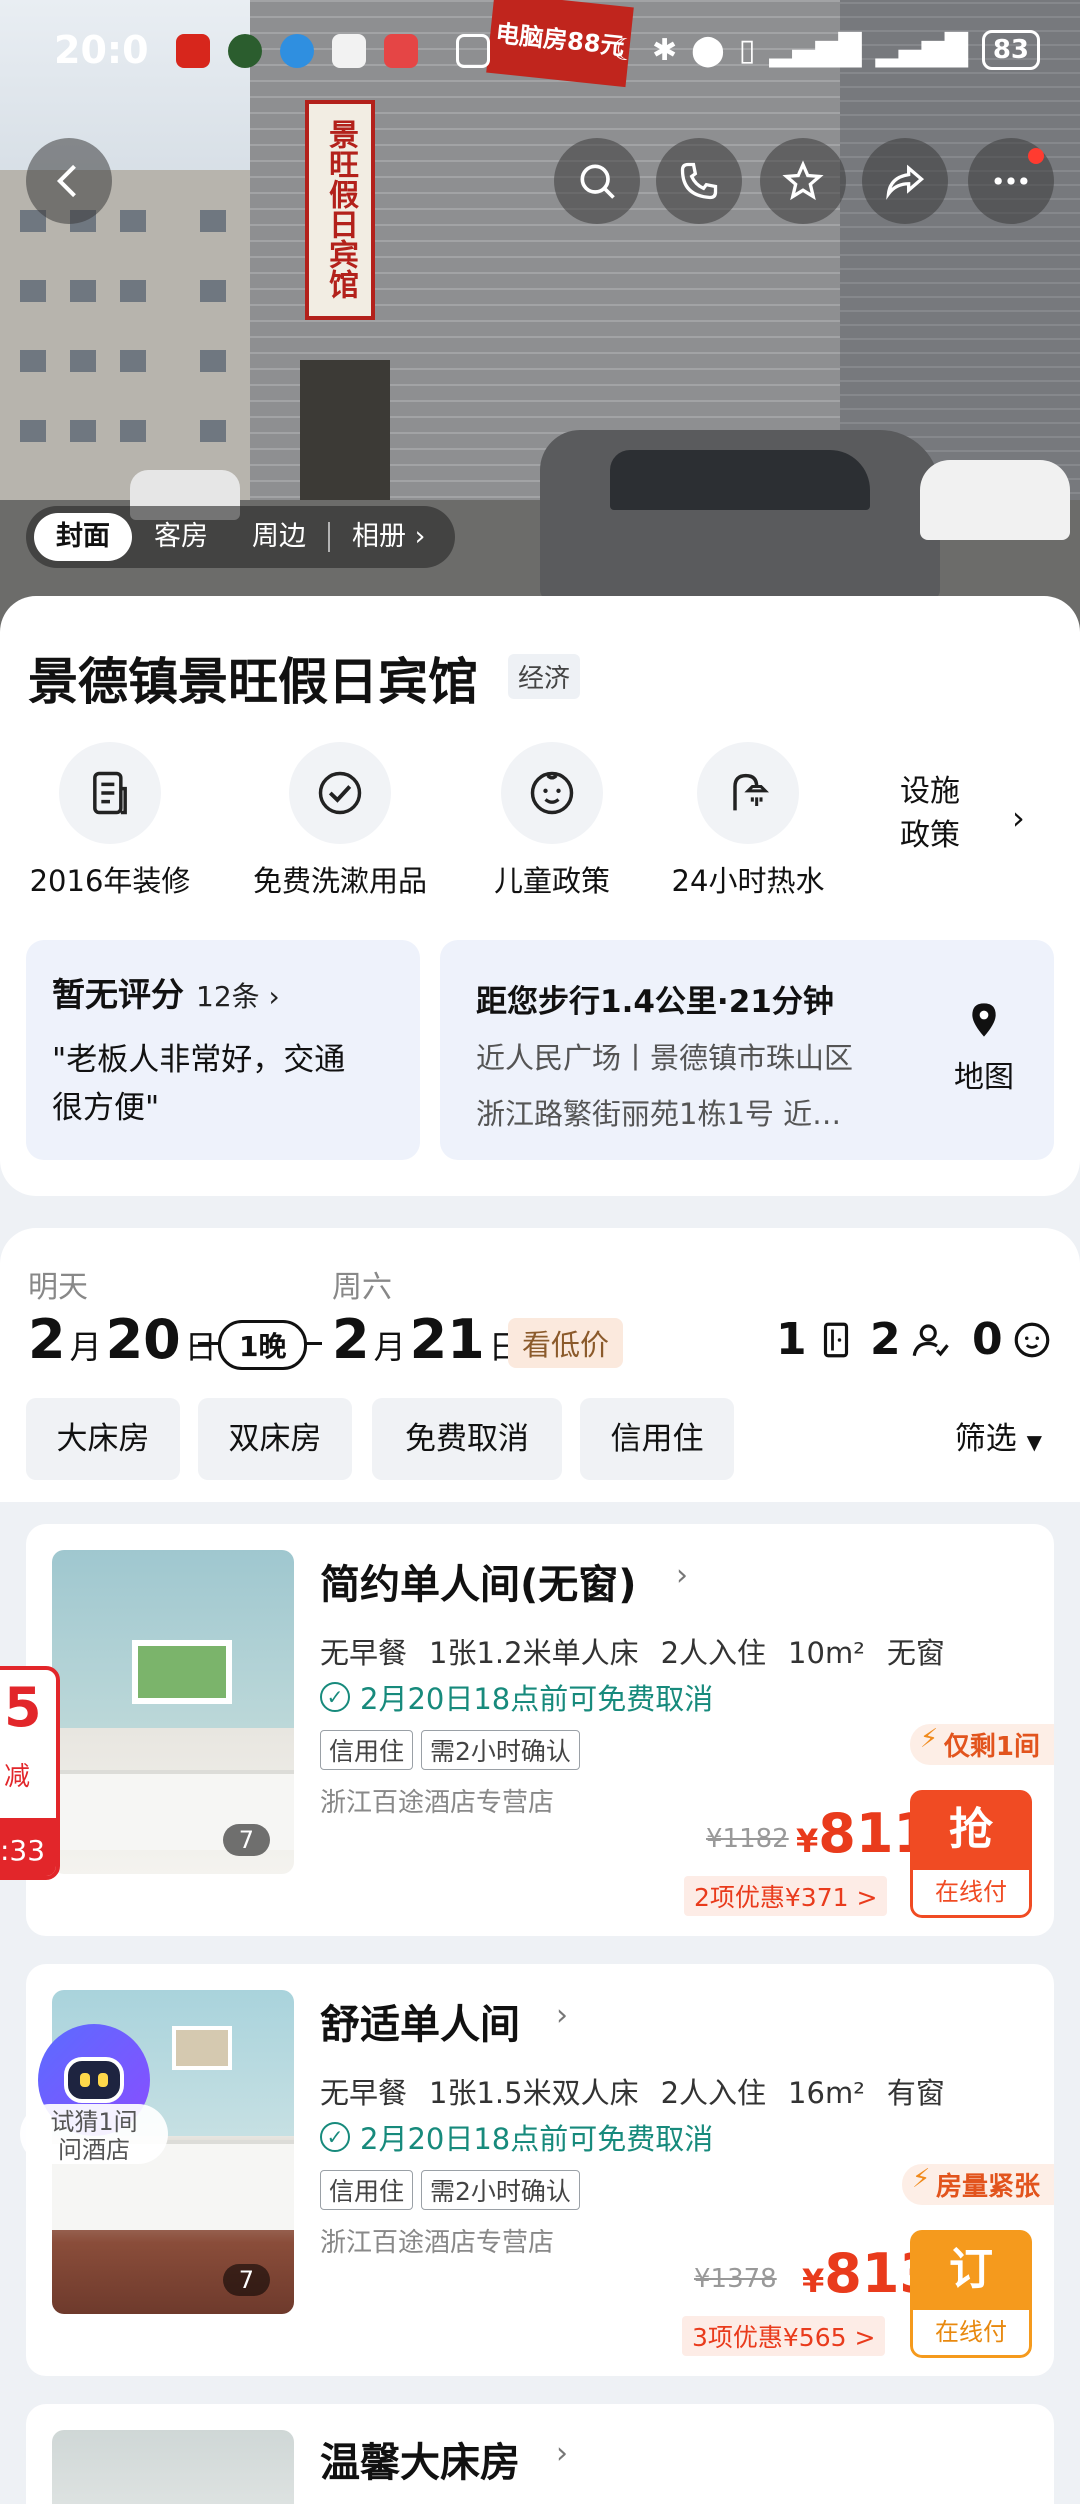 The width and height of the screenshot is (1080, 2504). Describe the element at coordinates (103, 1439) in the screenshot. I see `filter-king-bed: 大床房` at that location.